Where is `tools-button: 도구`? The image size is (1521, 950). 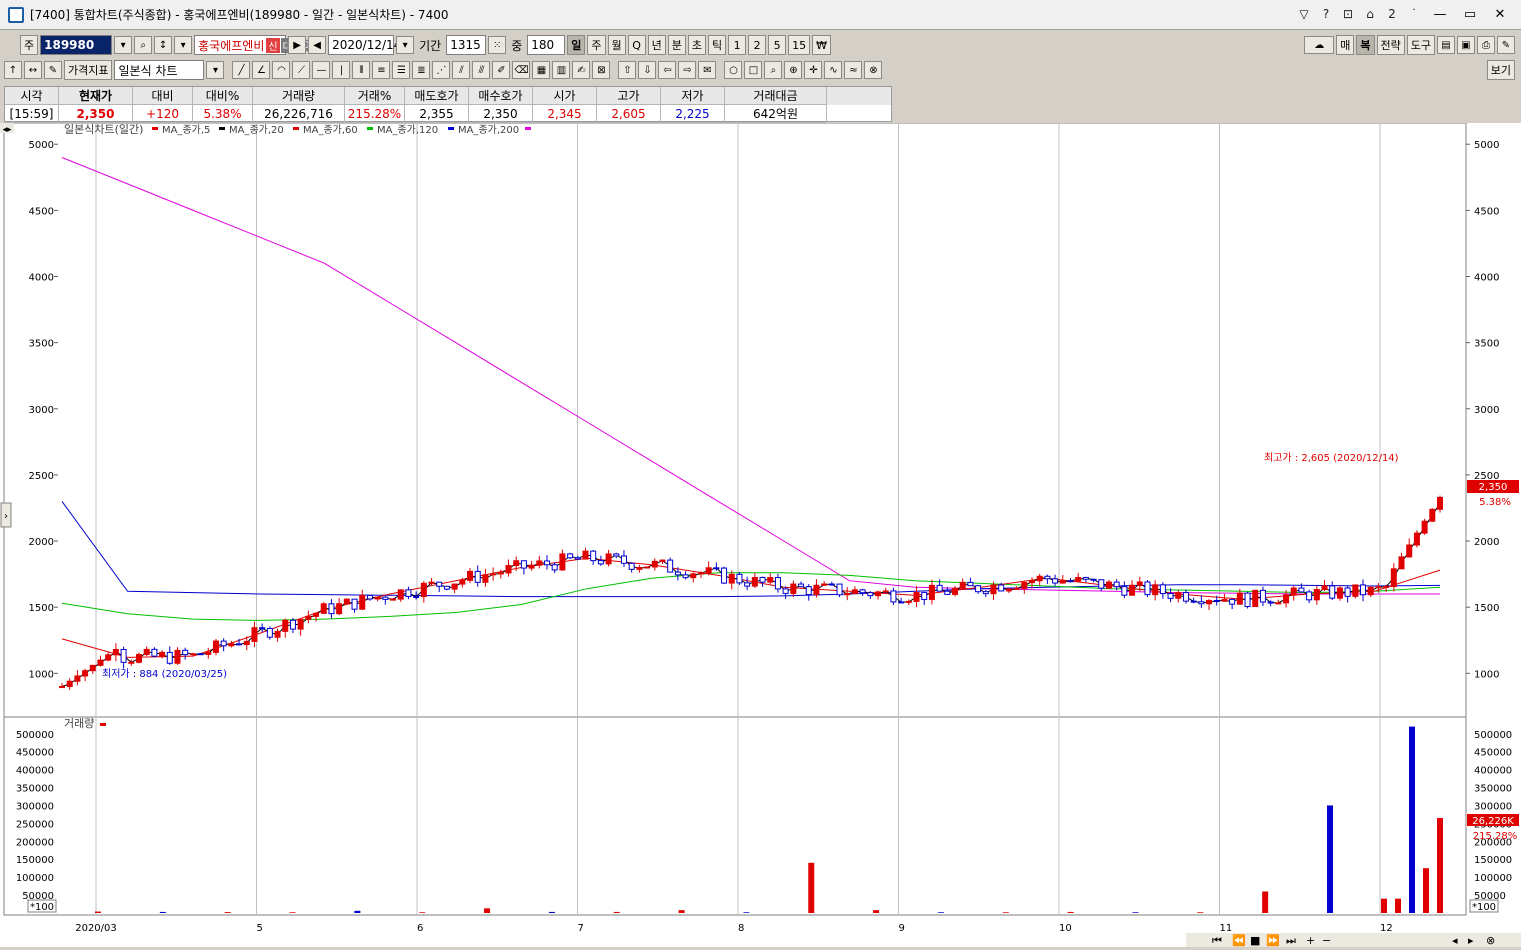 tools-button: 도구 is located at coordinates (1420, 45).